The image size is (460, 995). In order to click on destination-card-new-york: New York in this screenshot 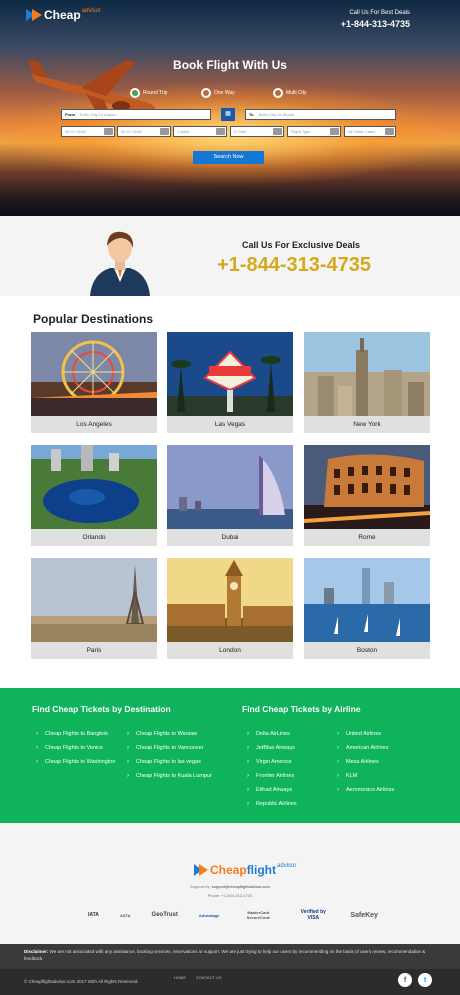, I will do `click(367, 382)`.